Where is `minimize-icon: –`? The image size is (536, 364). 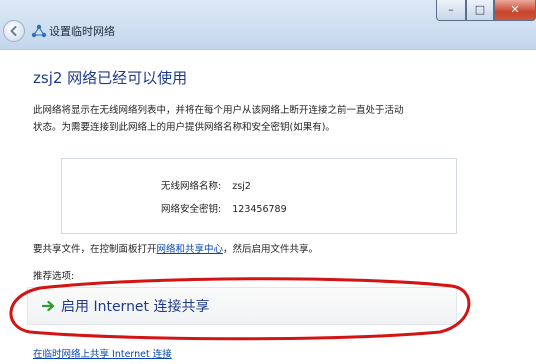 minimize-icon: – is located at coordinates (451, 9).